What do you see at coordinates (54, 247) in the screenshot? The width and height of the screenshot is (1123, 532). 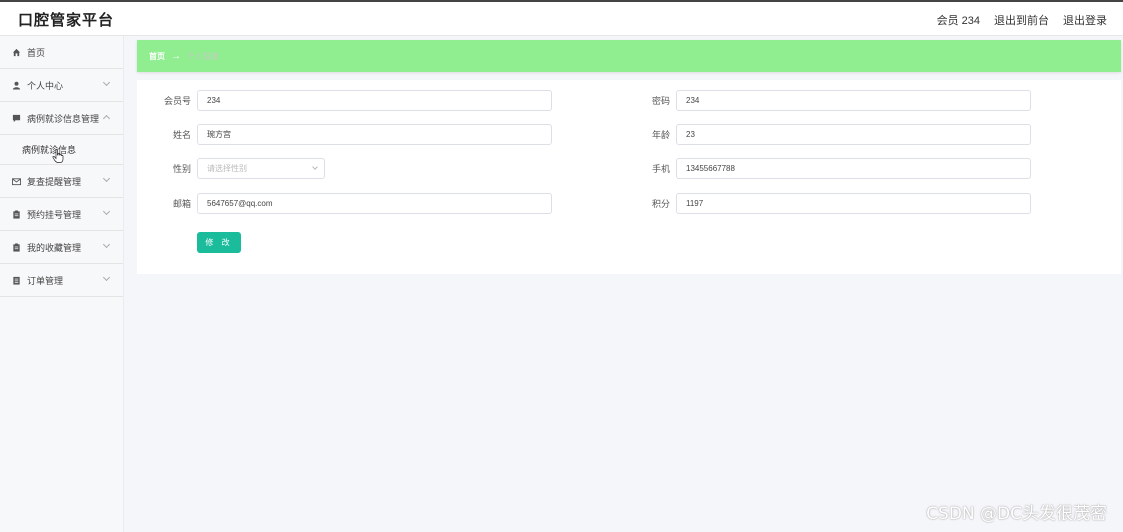 I see `sidebar-item-label: 我的收藏管理` at bounding box center [54, 247].